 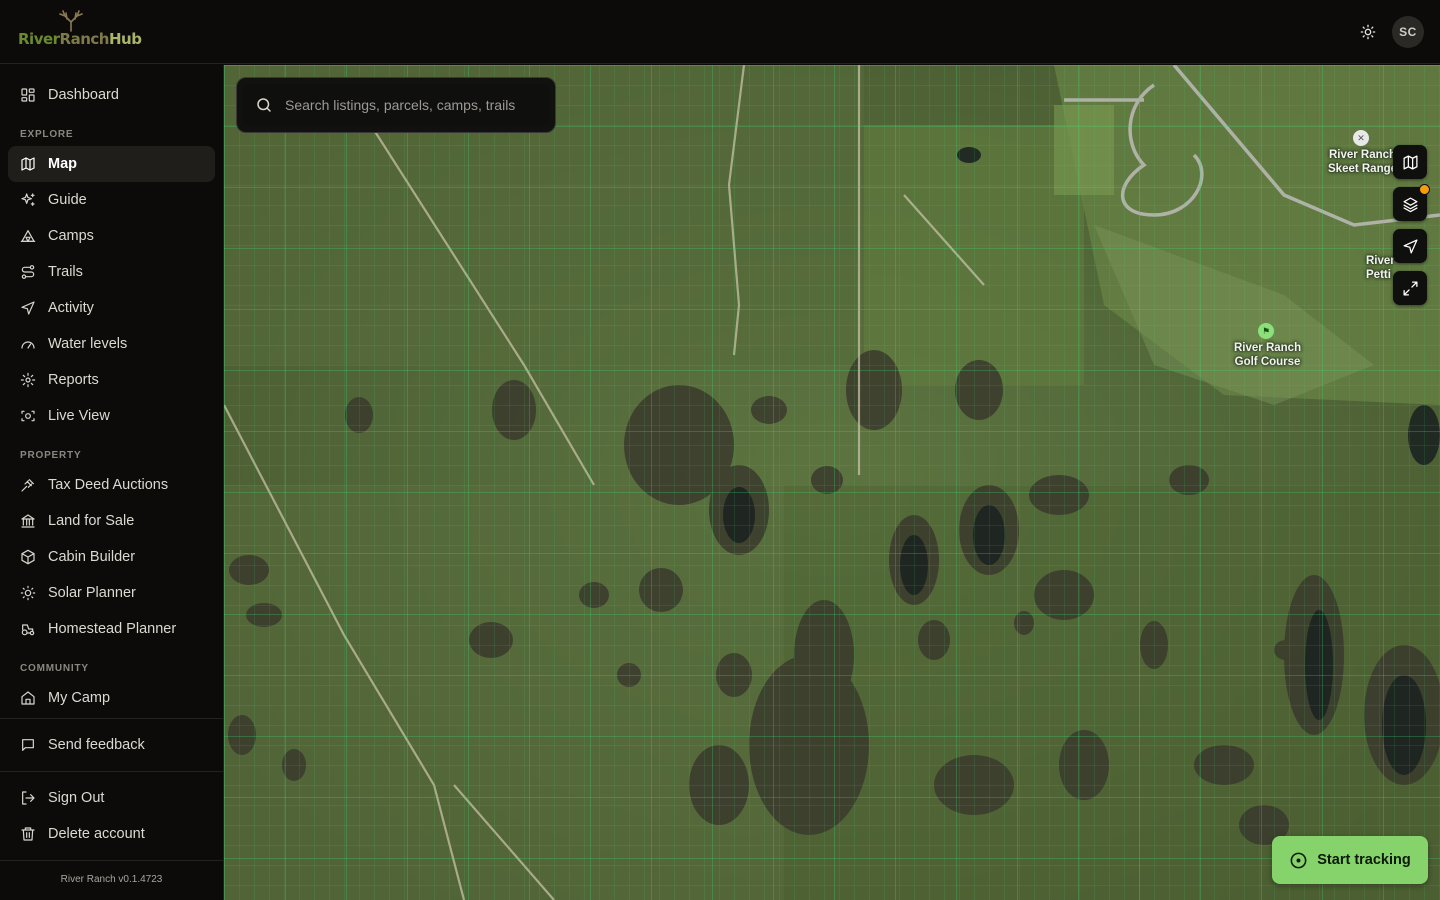 I want to click on sidebar-item-guide: Guide, so click(x=111, y=200).